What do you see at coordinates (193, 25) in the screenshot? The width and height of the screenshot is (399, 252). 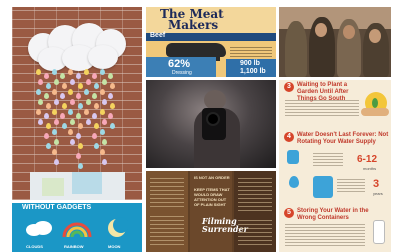 I see `title-line-2: Makers` at bounding box center [193, 25].